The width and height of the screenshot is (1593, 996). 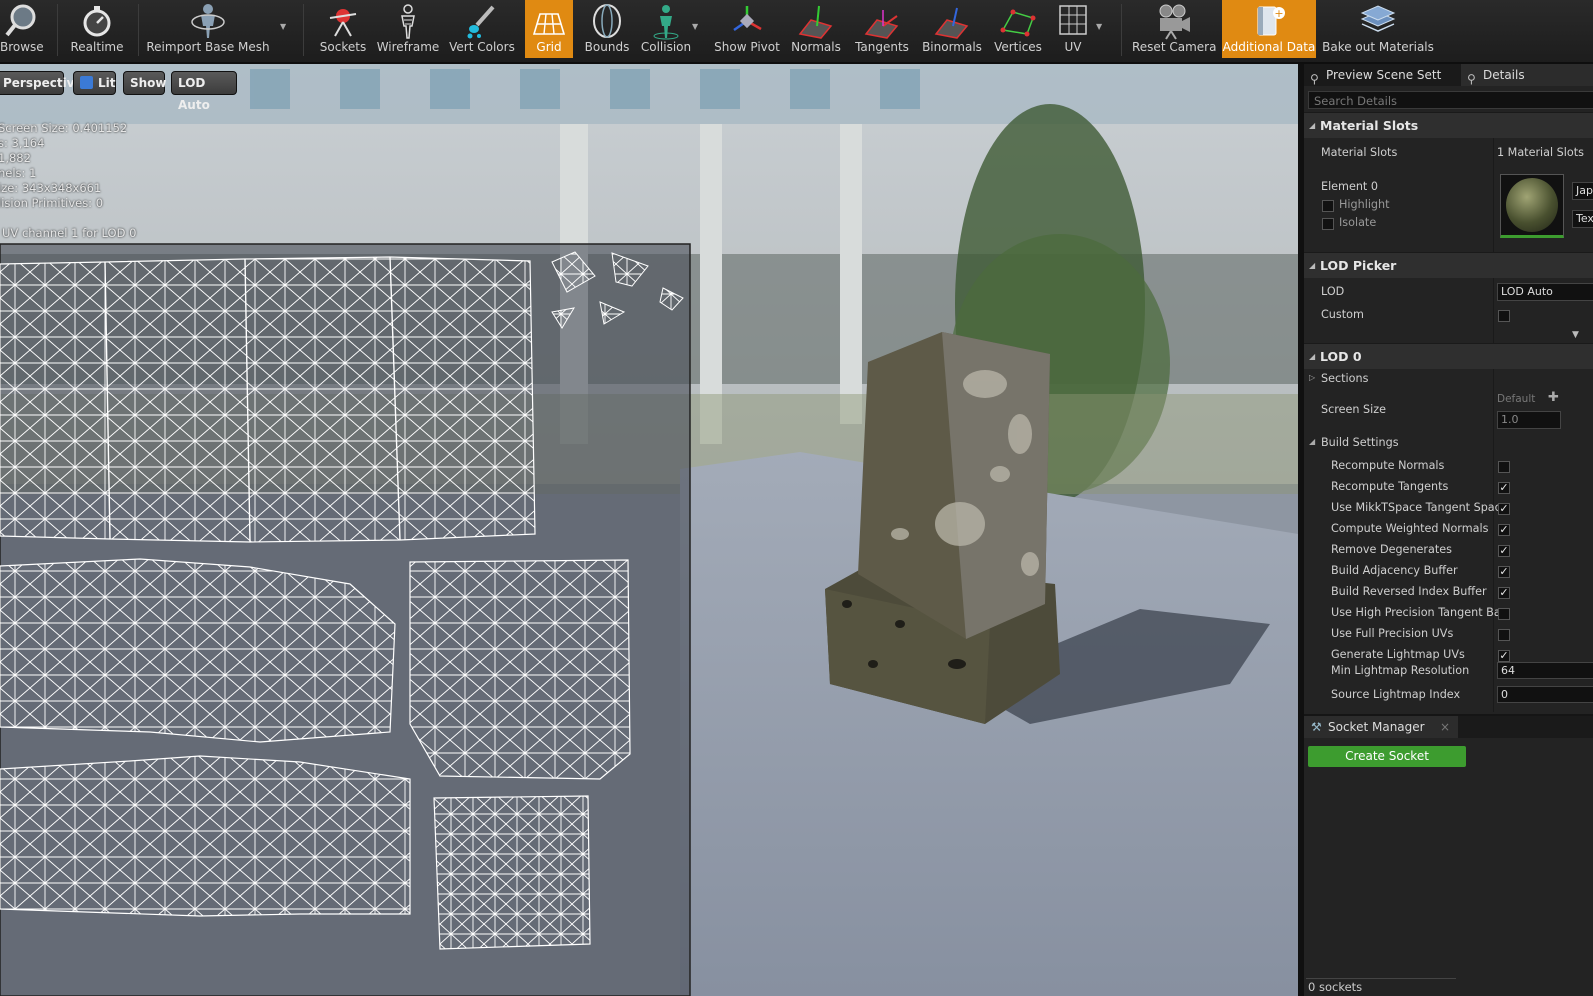 I want to click on additional-data-icon: +, so click(x=1271, y=21).